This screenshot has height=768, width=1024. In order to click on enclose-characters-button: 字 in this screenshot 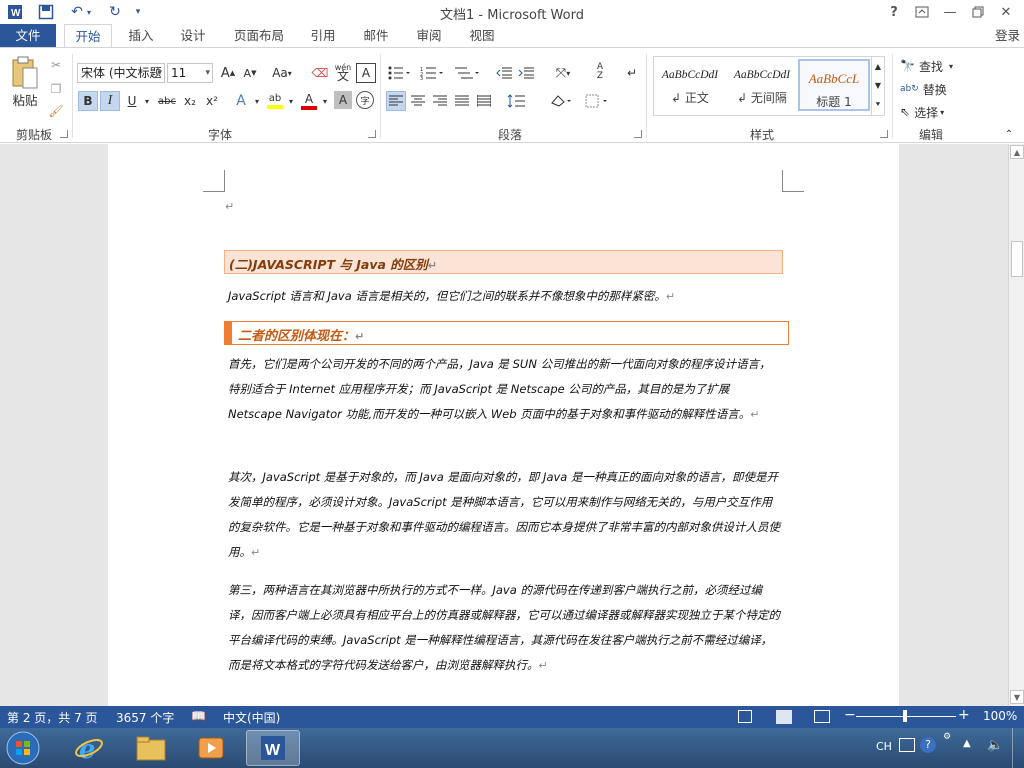, I will do `click(365, 100)`.